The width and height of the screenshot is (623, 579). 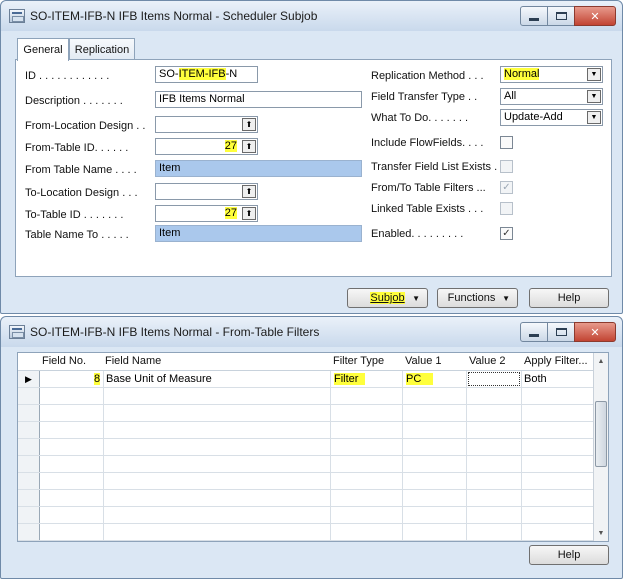 What do you see at coordinates (601, 533) in the screenshot?
I see `scroll-down-icon: ▼` at bounding box center [601, 533].